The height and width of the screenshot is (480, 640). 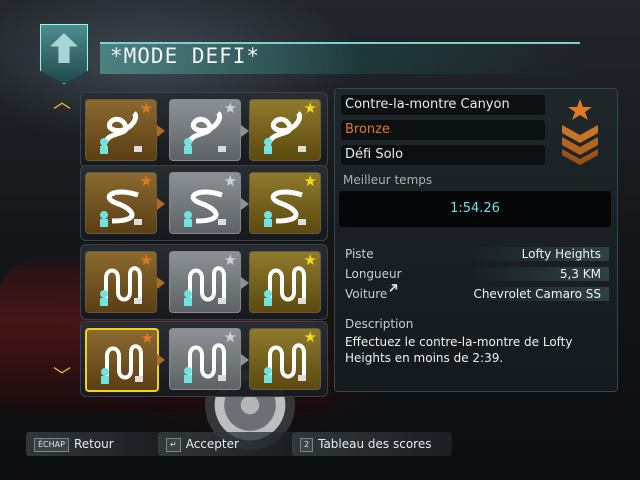 What do you see at coordinates (185, 56) in the screenshot?
I see `page-title: *MODE DEFI*` at bounding box center [185, 56].